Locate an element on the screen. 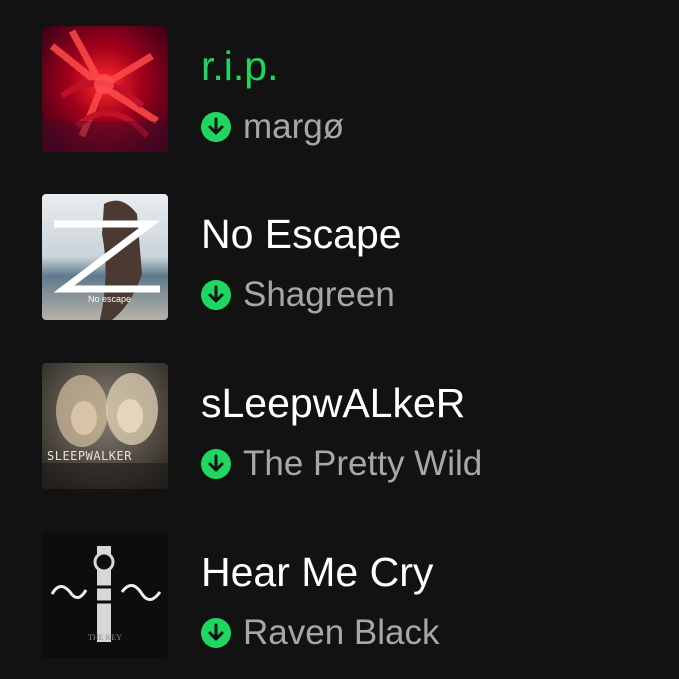  artist-name: Raven Black is located at coordinates (341, 632).